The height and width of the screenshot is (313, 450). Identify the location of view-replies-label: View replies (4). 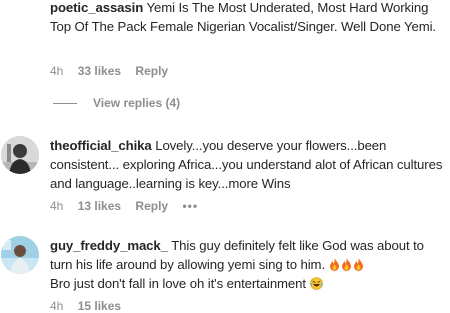
(137, 103).